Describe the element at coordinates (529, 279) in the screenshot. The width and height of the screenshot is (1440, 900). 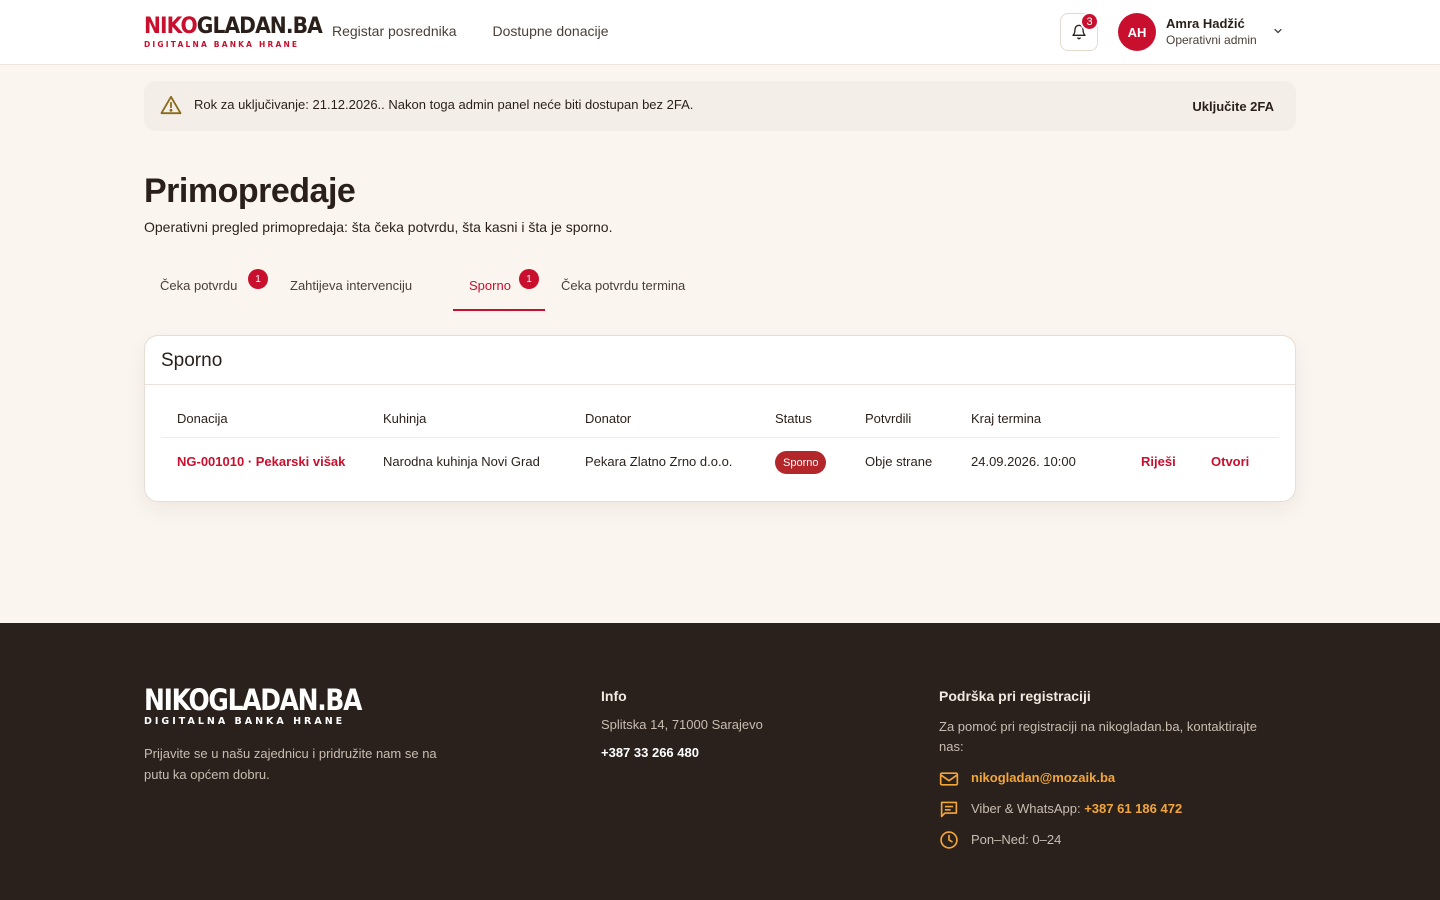
I see `tab-badge-sporno: 1` at that location.